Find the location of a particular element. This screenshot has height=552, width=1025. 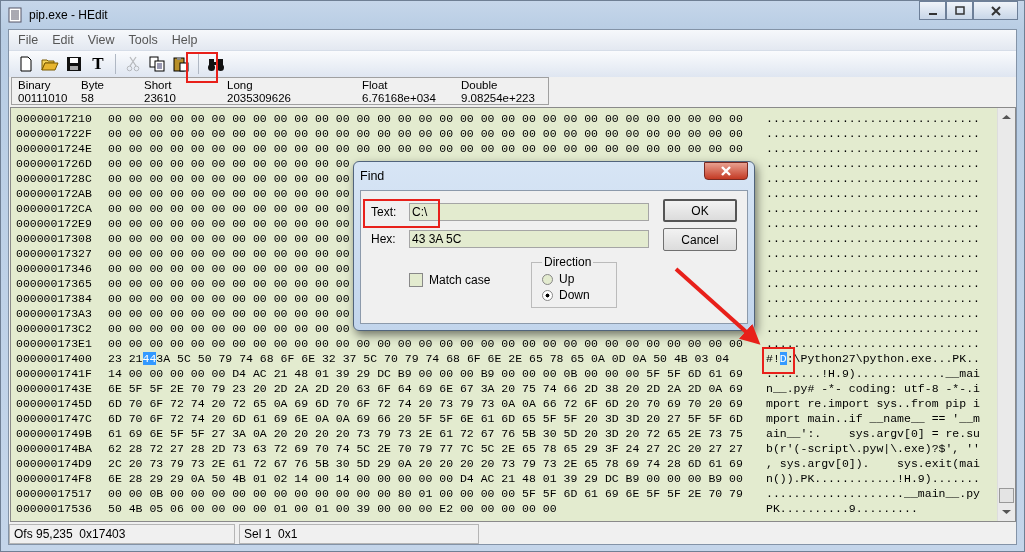

hex-label: Hex: is located at coordinates (384, 238).